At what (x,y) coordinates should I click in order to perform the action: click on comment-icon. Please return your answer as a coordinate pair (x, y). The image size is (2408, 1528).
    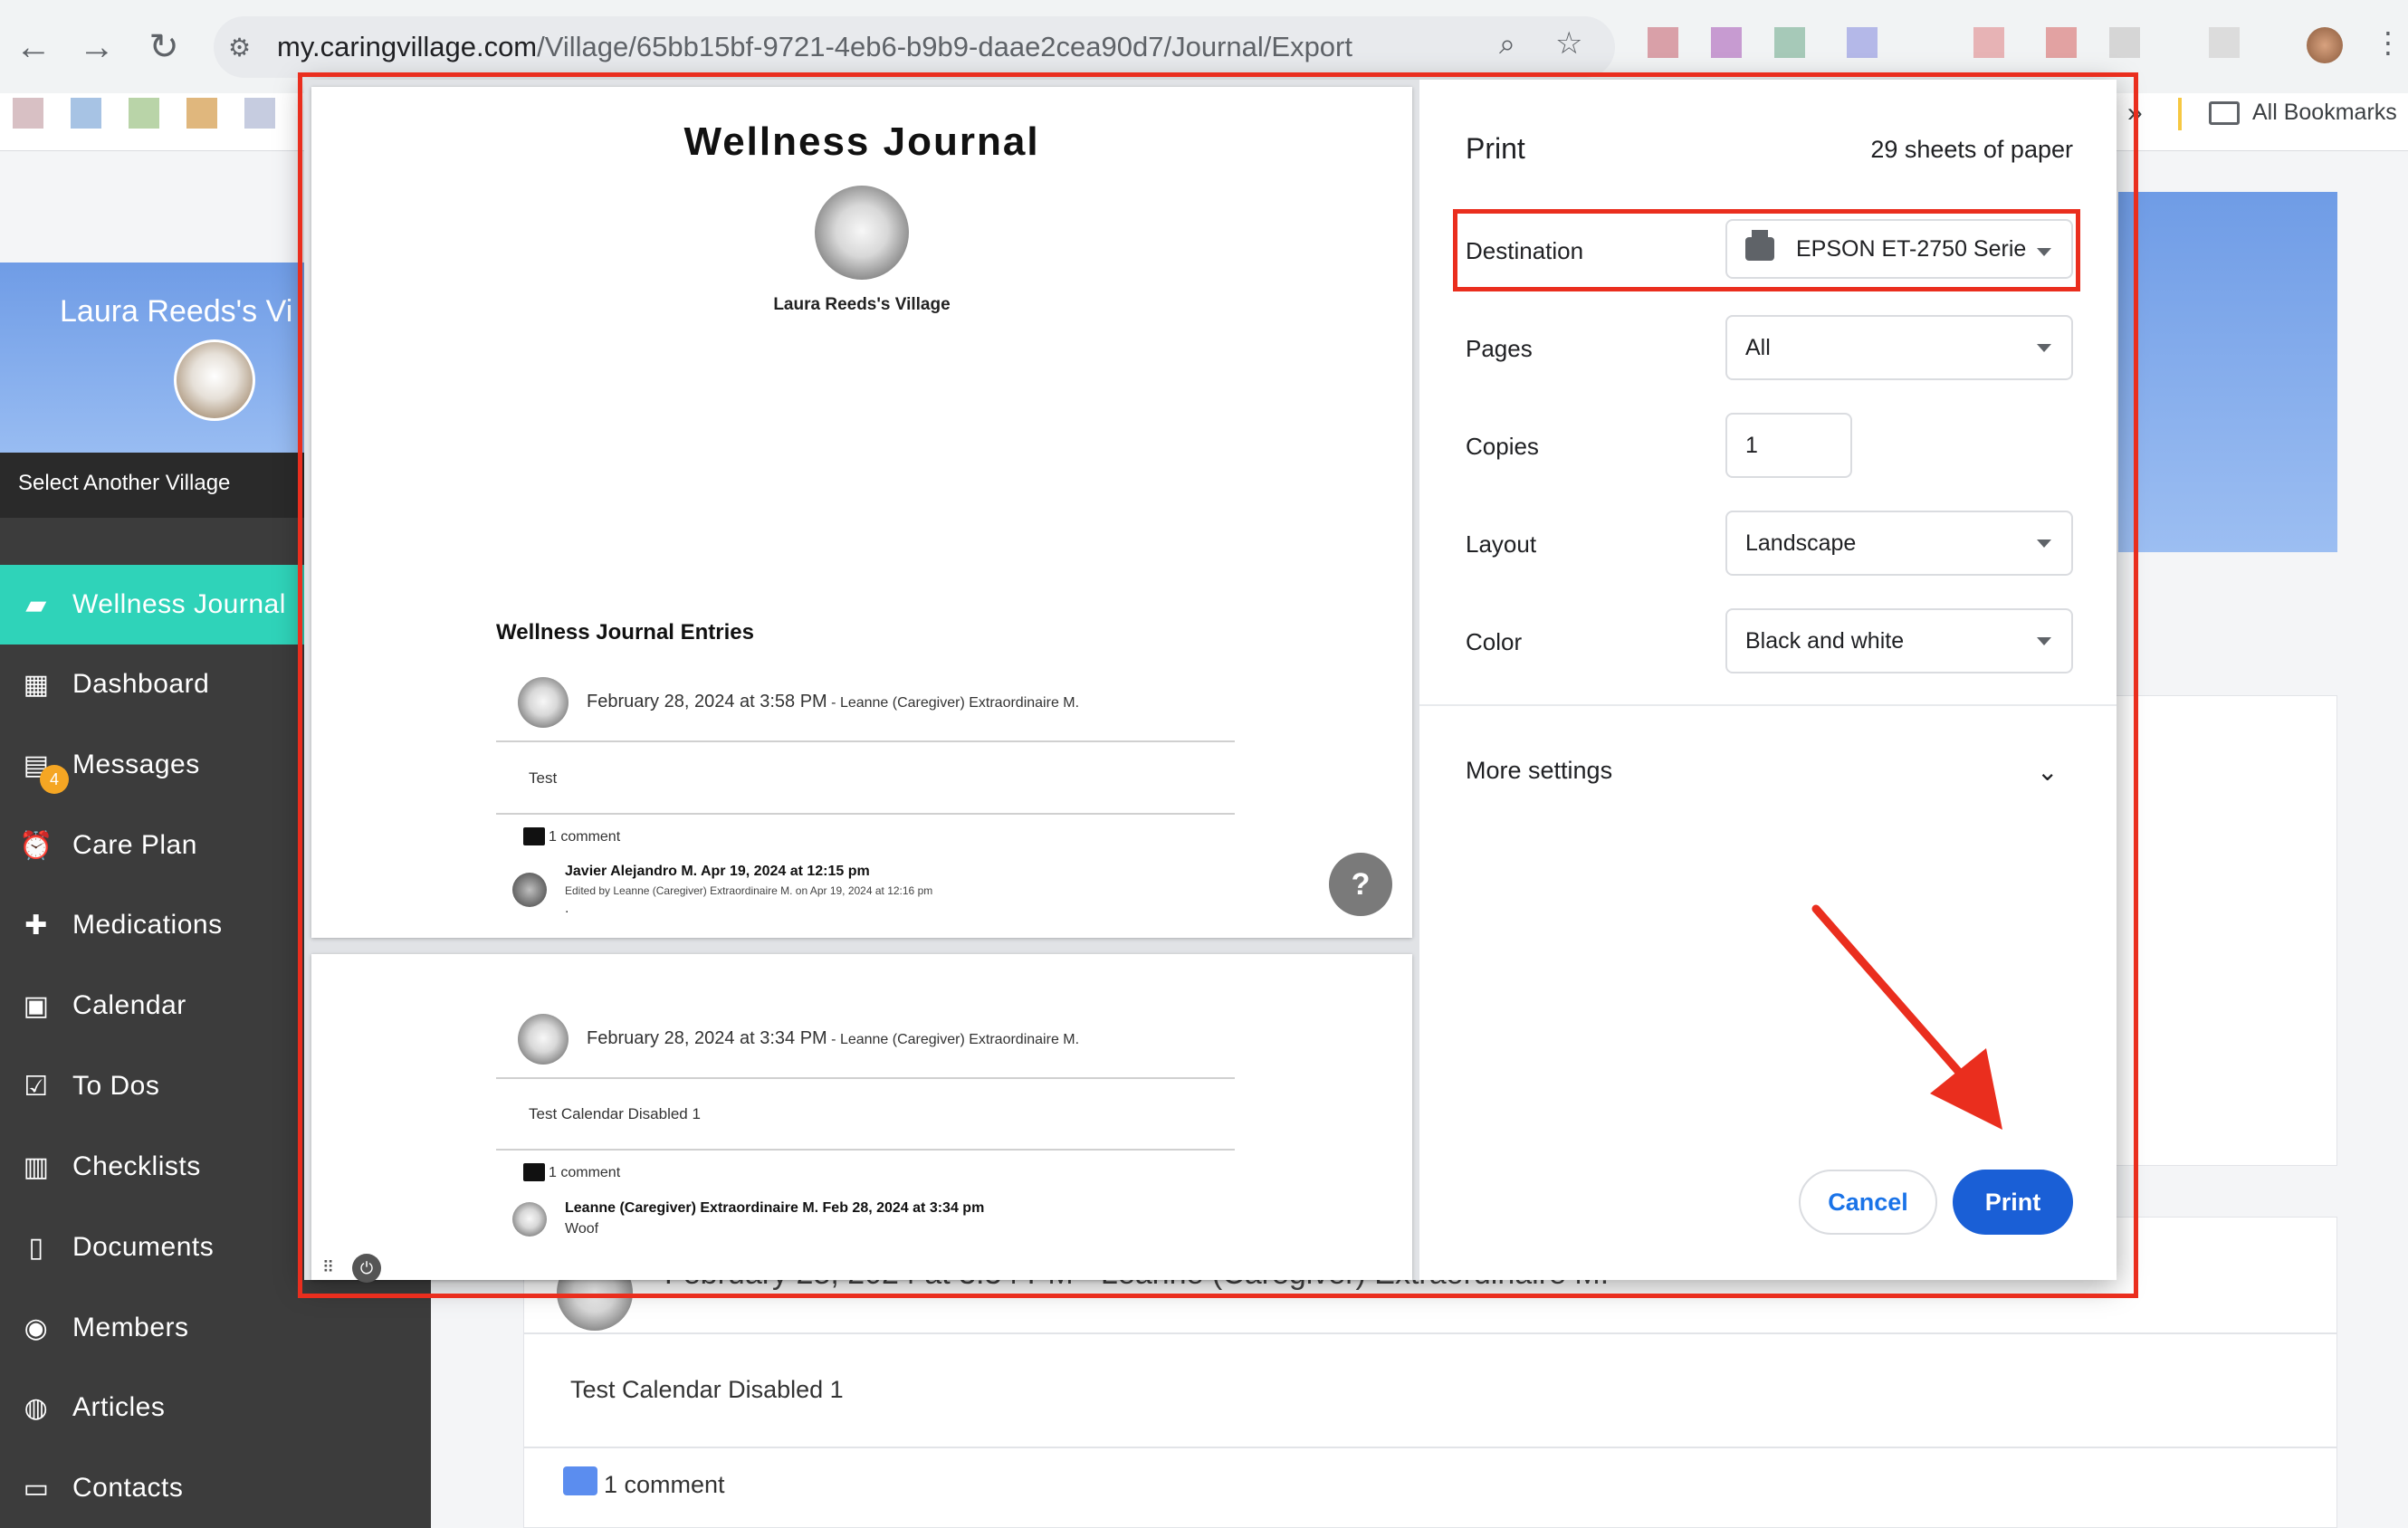
    Looking at the image, I should click on (580, 1481).